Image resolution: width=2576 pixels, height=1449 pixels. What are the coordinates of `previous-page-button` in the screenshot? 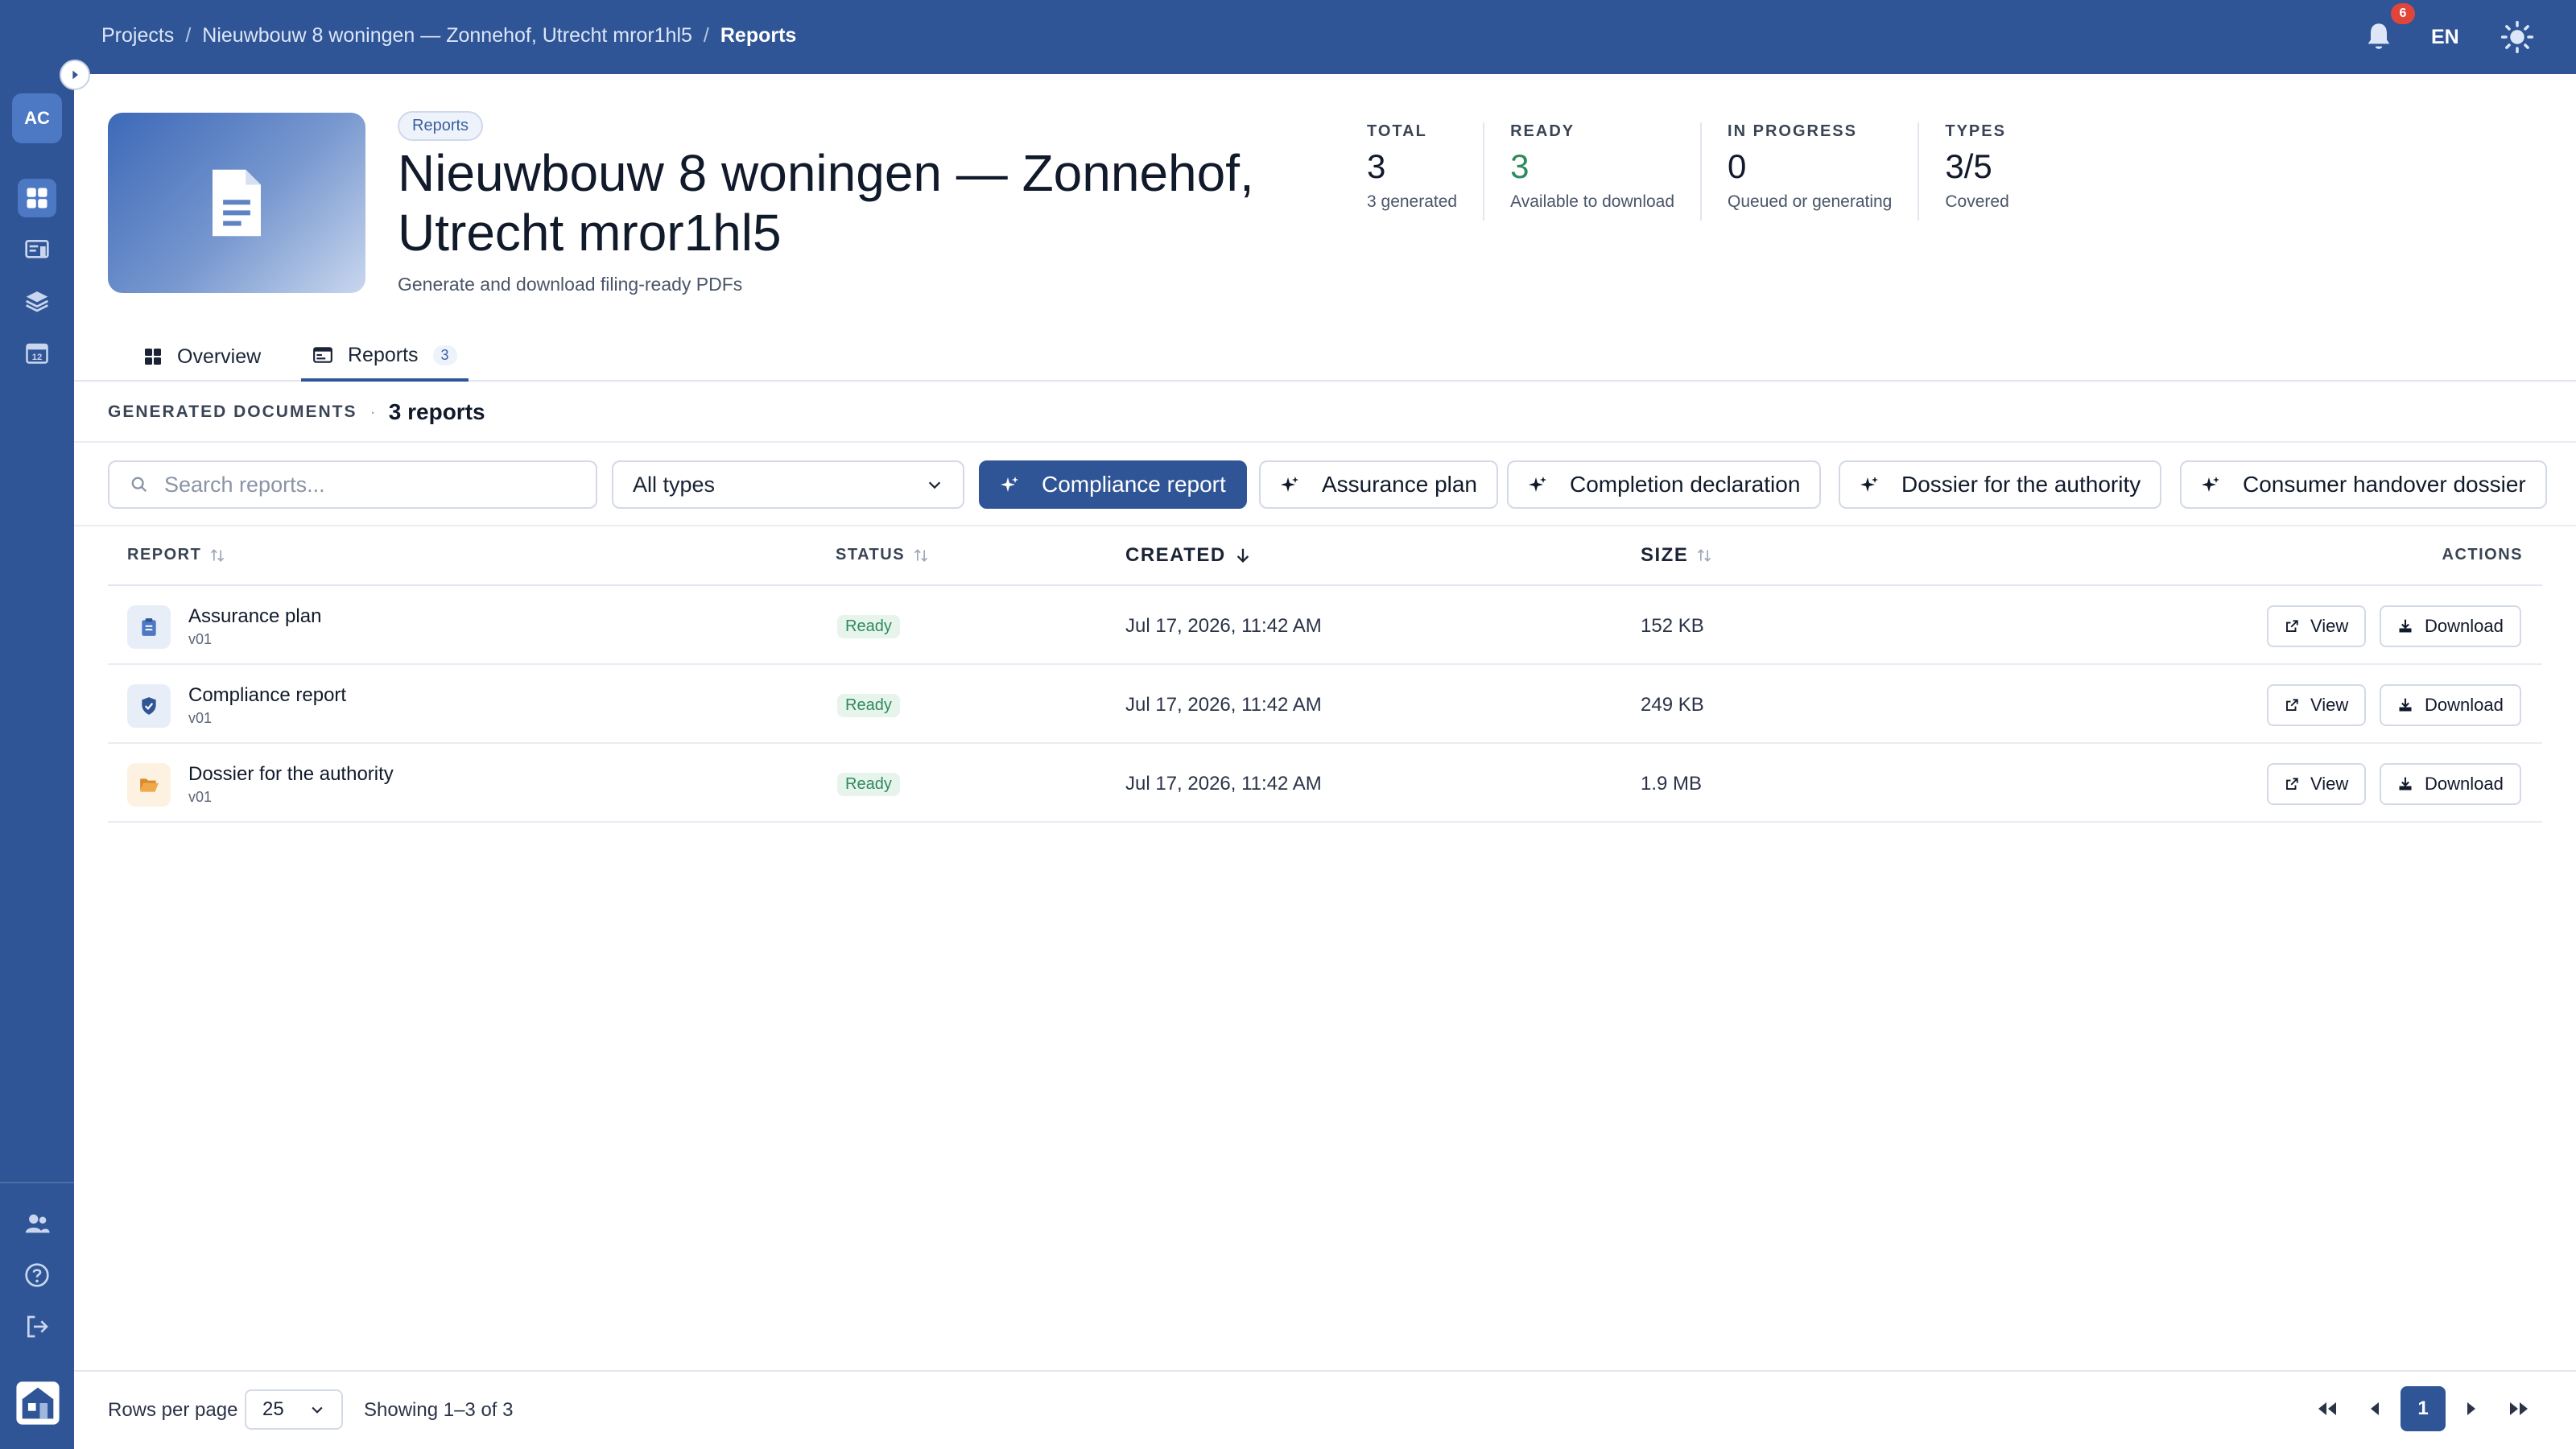 It's located at (2374, 1408).